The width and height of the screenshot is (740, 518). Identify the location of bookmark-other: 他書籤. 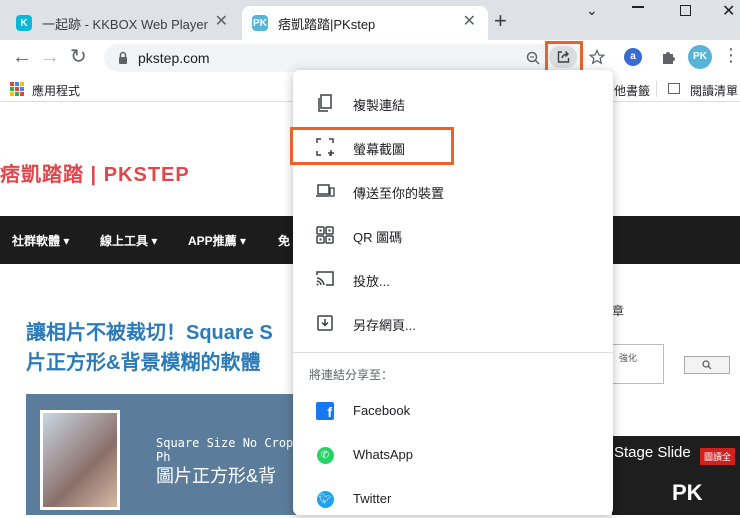
(632, 90).